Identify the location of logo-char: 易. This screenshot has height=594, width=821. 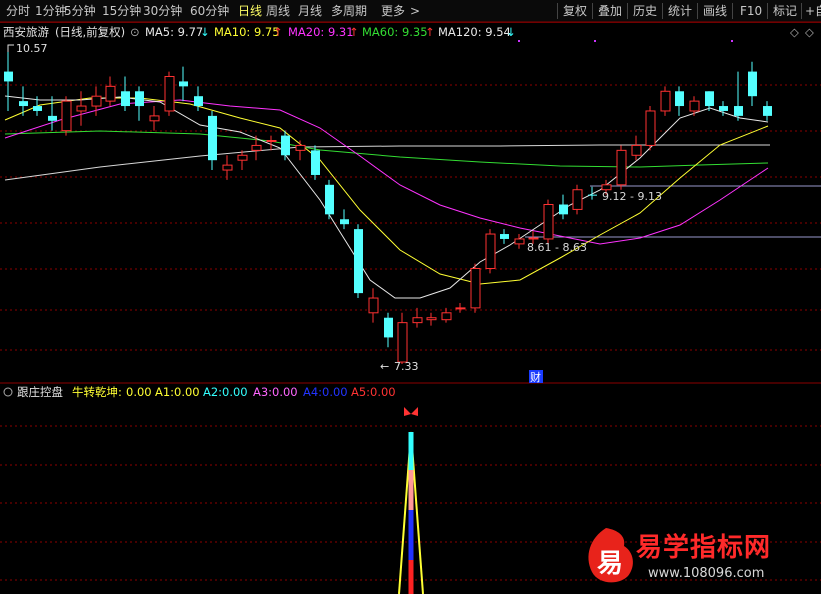
(610, 564).